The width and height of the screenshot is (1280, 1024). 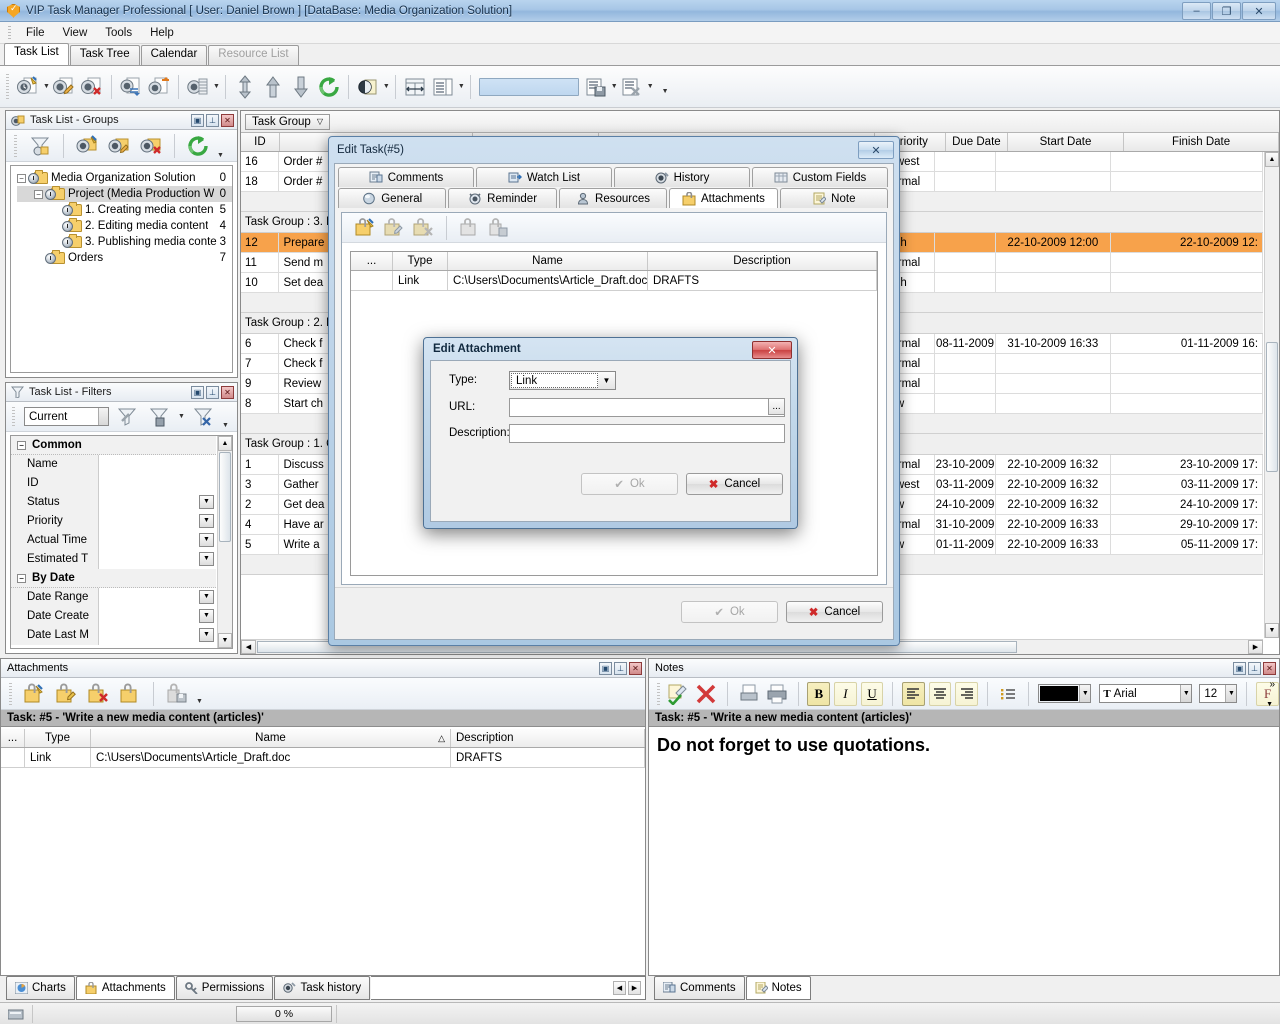 What do you see at coordinates (1085, 693) in the screenshot?
I see `color-dropdown-icon: ▼` at bounding box center [1085, 693].